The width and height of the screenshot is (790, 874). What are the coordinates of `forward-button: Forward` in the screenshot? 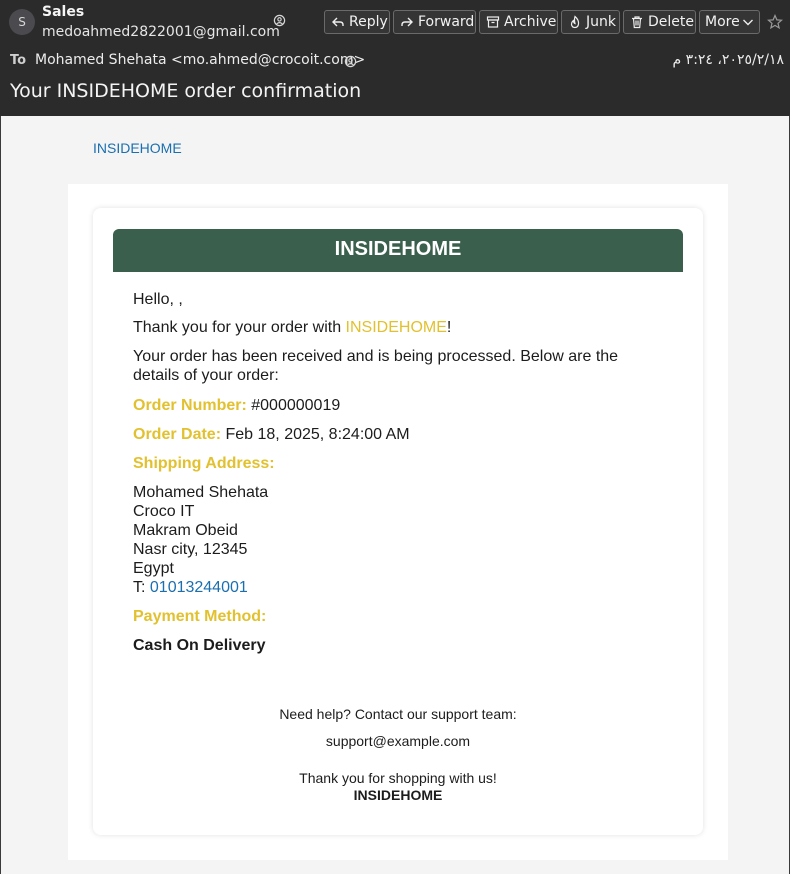 It's located at (434, 22).